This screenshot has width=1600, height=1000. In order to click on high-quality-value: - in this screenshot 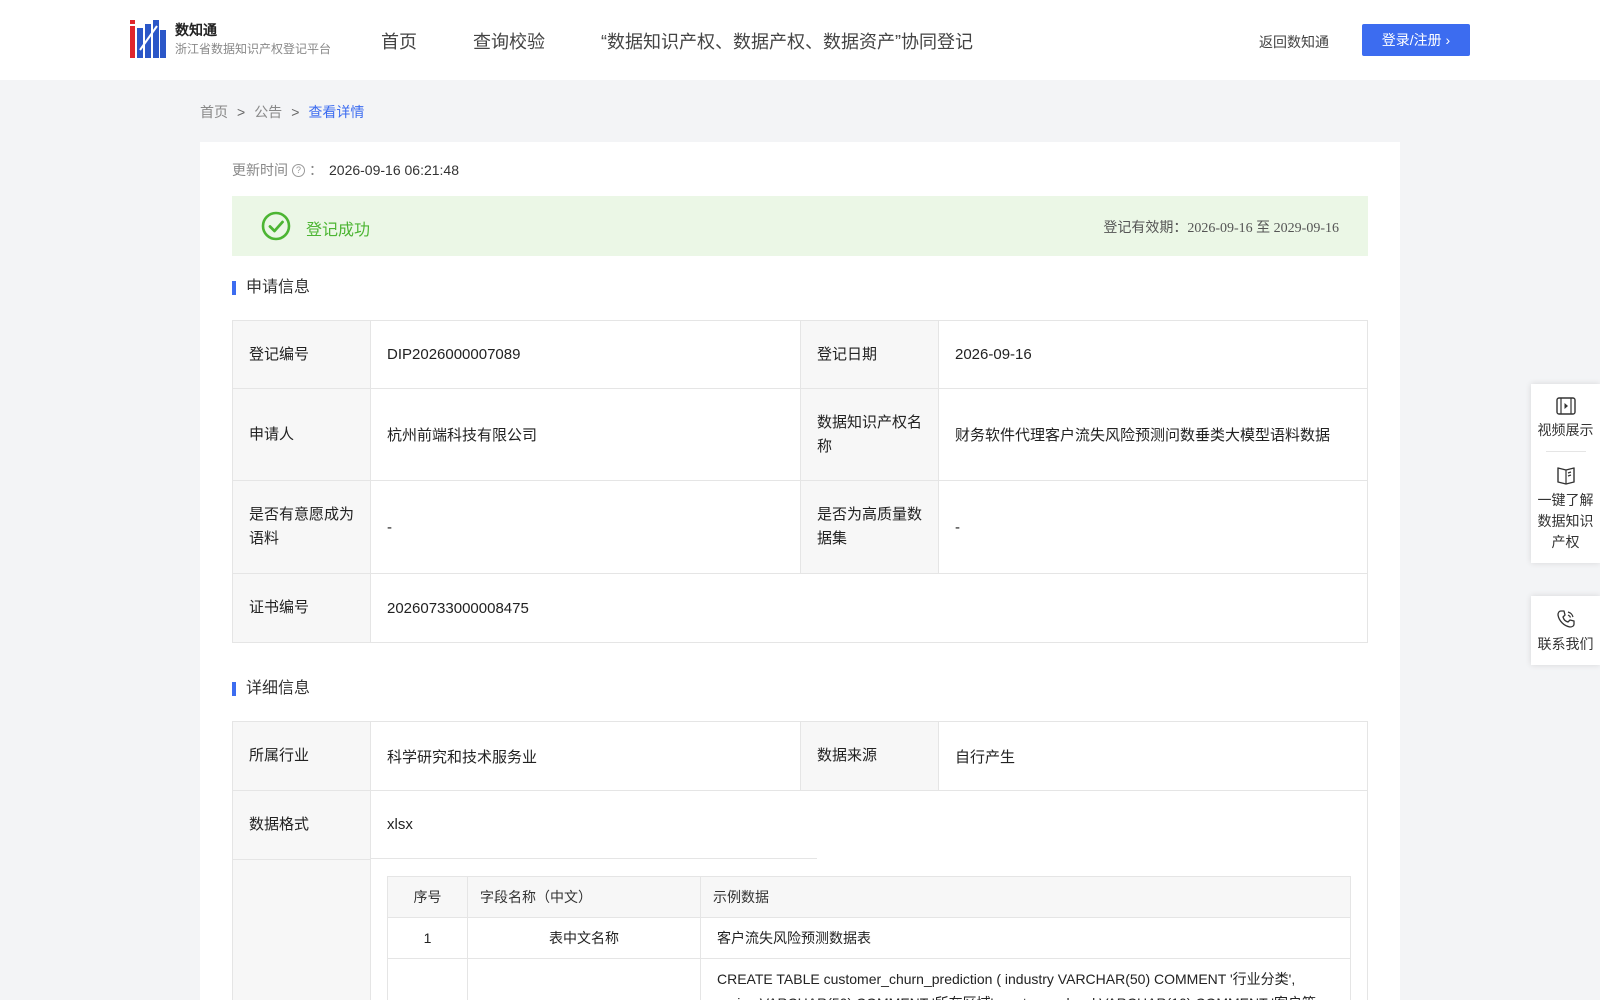, I will do `click(1153, 527)`.